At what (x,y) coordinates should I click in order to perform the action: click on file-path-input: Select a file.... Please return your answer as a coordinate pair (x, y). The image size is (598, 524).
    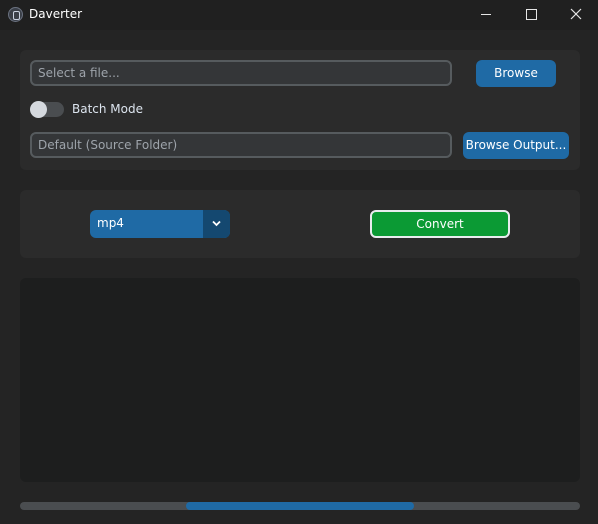
    Looking at the image, I should click on (241, 73).